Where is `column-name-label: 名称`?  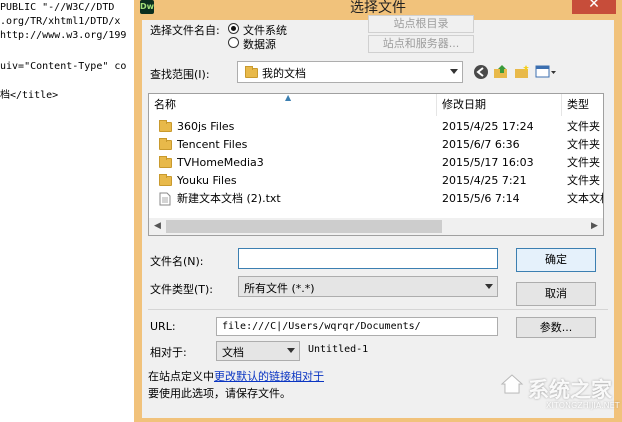
column-name-label: 名称 is located at coordinates (165, 104).